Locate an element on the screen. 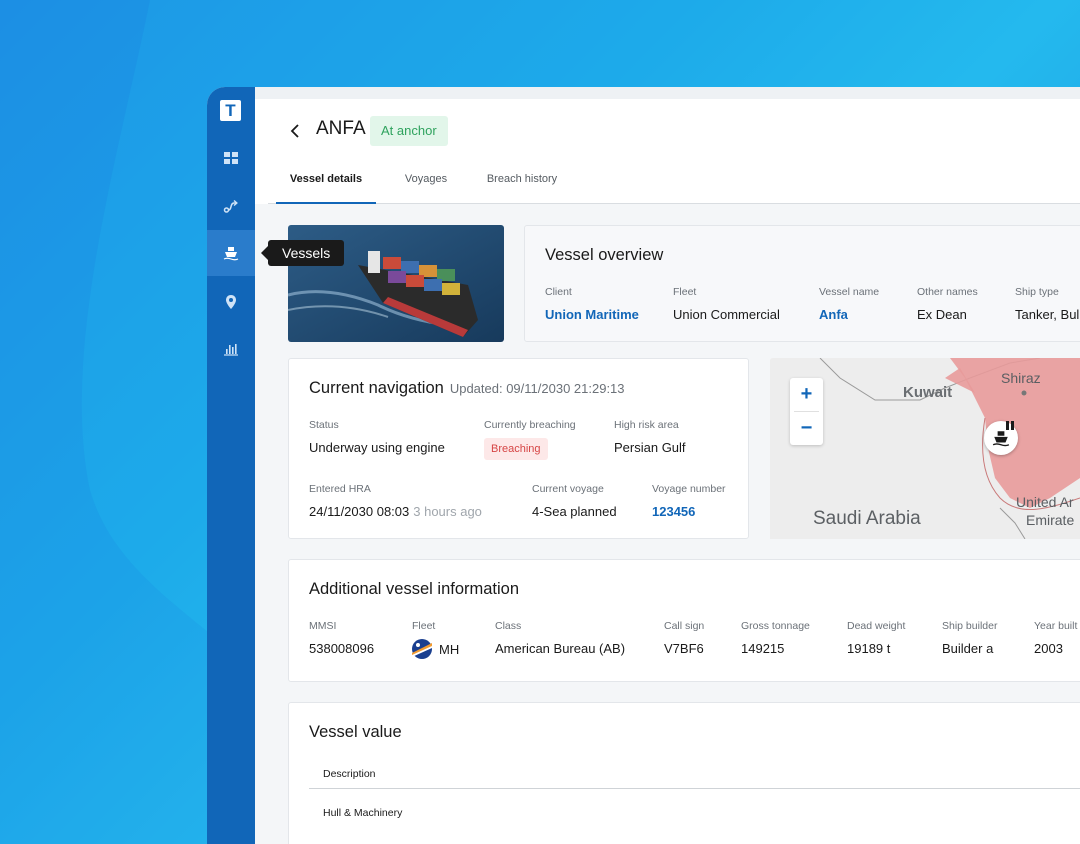 This screenshot has width=1080, height=844. dead-weight-label: Dead weight is located at coordinates (876, 626).